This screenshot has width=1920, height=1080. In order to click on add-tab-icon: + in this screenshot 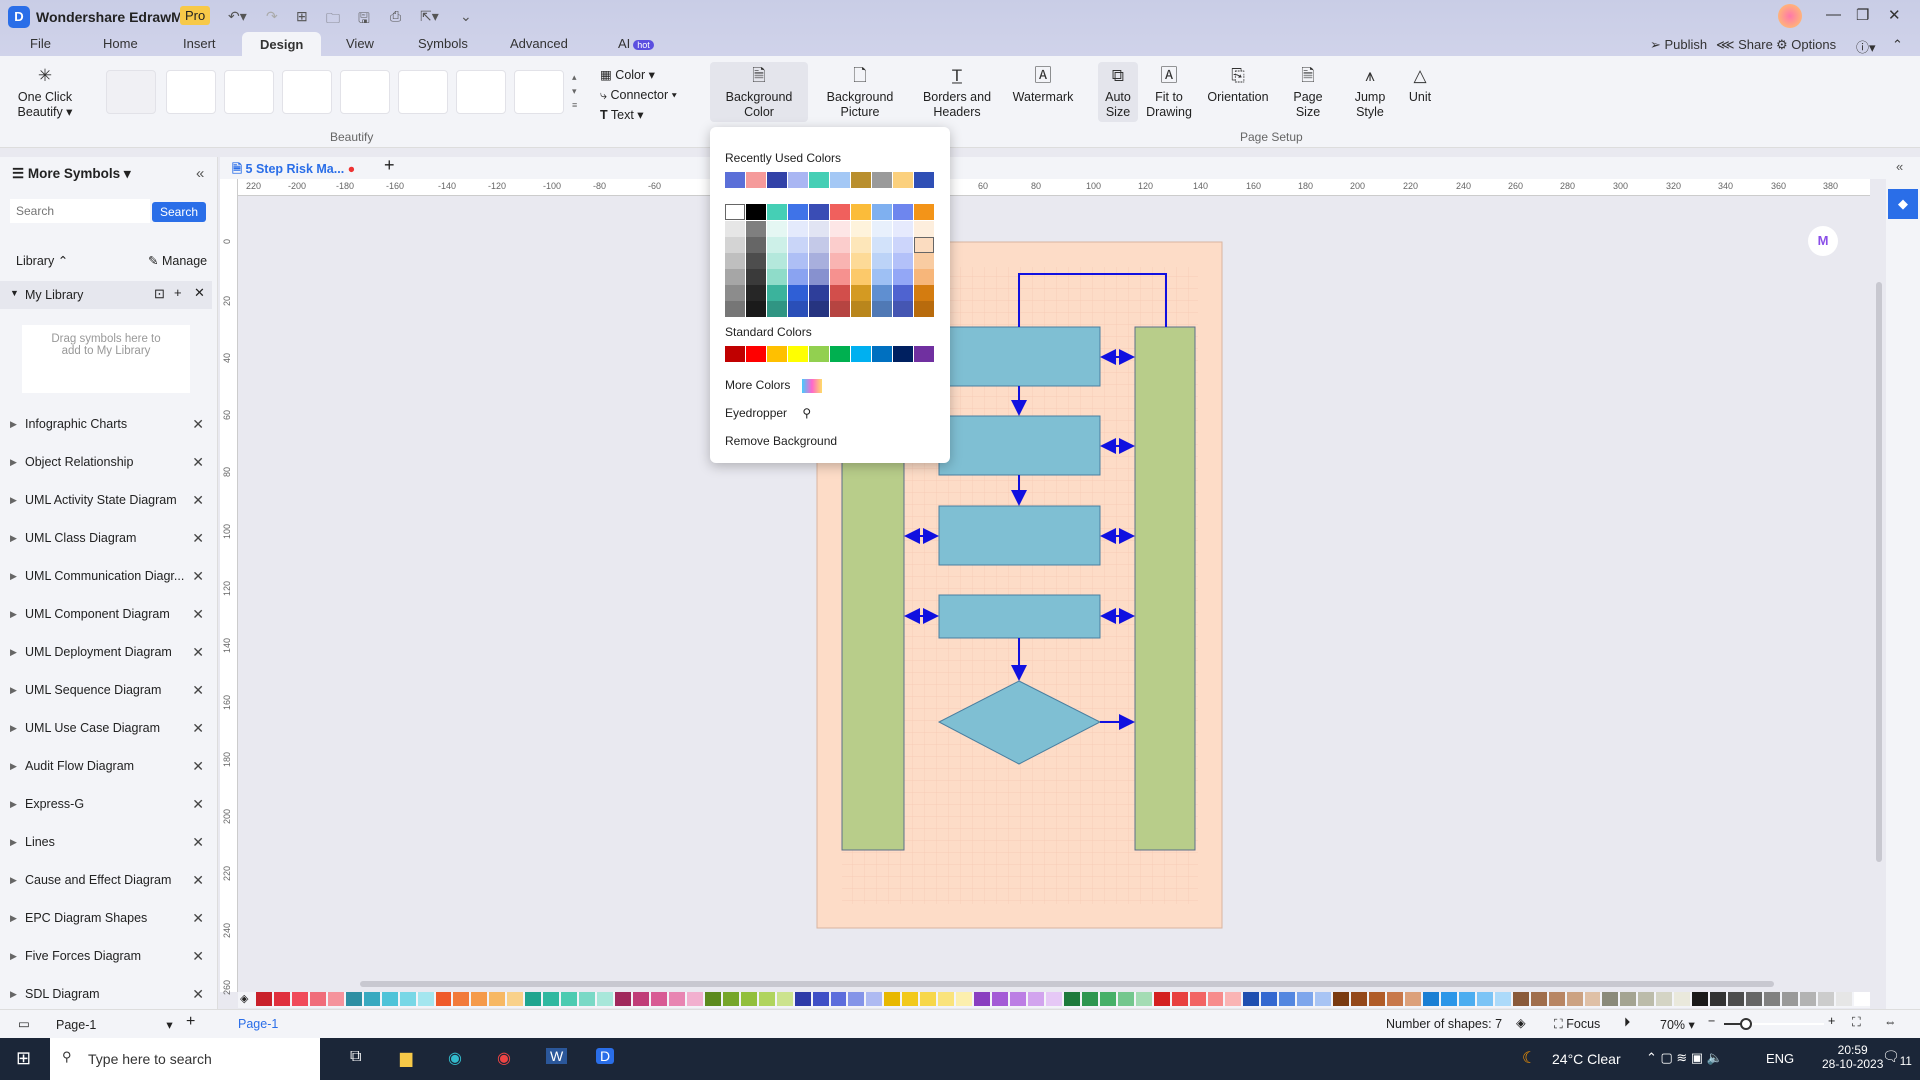, I will do `click(389, 165)`.